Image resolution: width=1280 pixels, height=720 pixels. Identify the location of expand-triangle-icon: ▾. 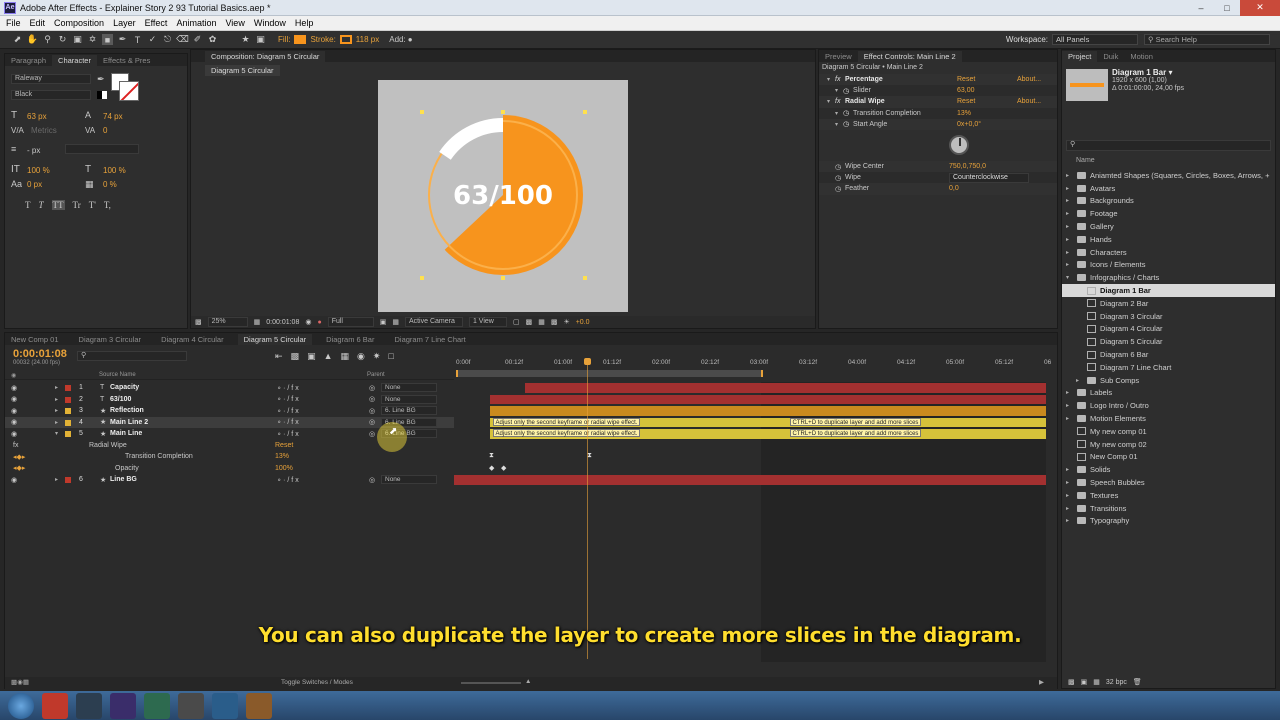
(831, 79).